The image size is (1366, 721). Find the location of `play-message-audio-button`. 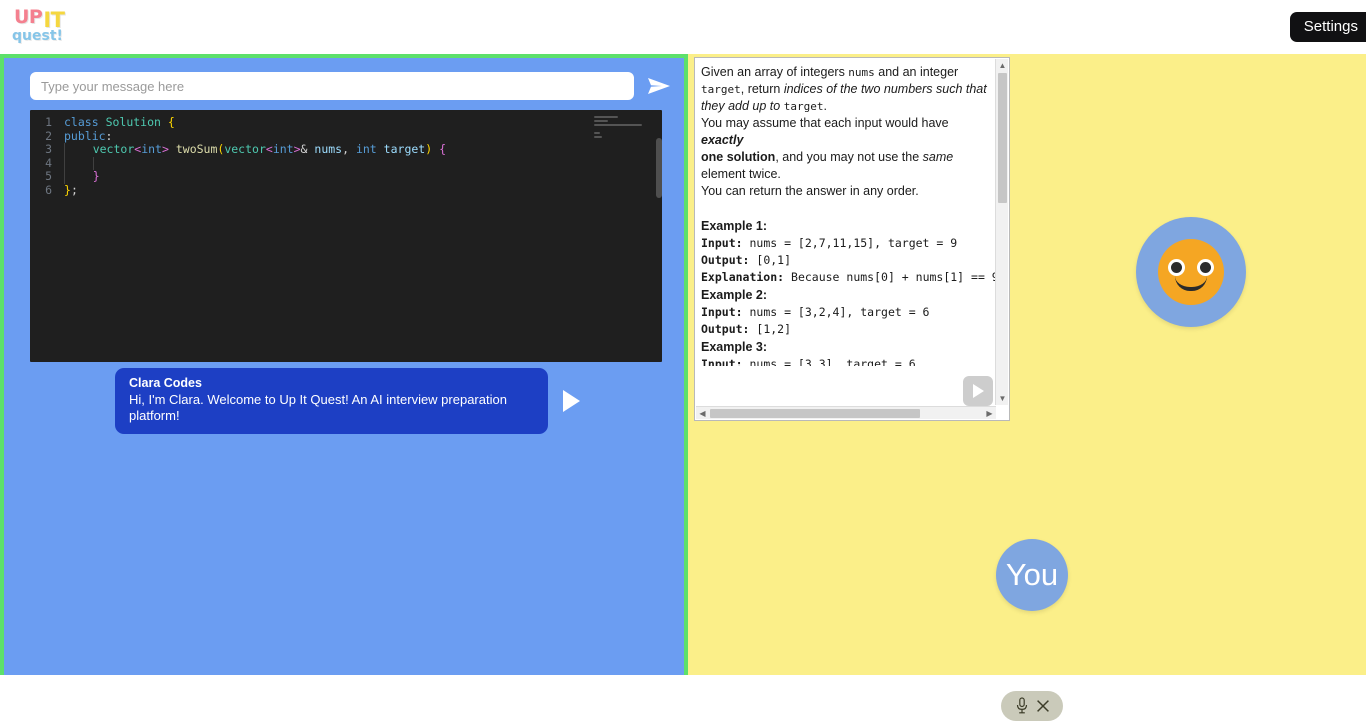

play-message-audio-button is located at coordinates (571, 401).